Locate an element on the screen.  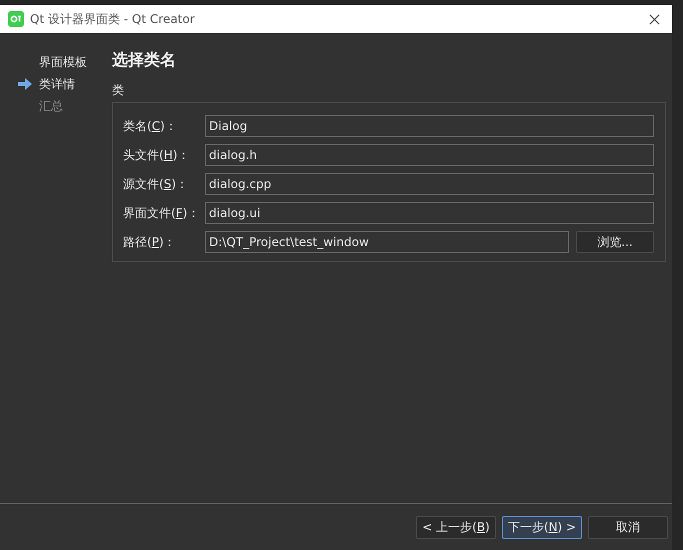
input-field: dialog.cpp is located at coordinates (429, 184).